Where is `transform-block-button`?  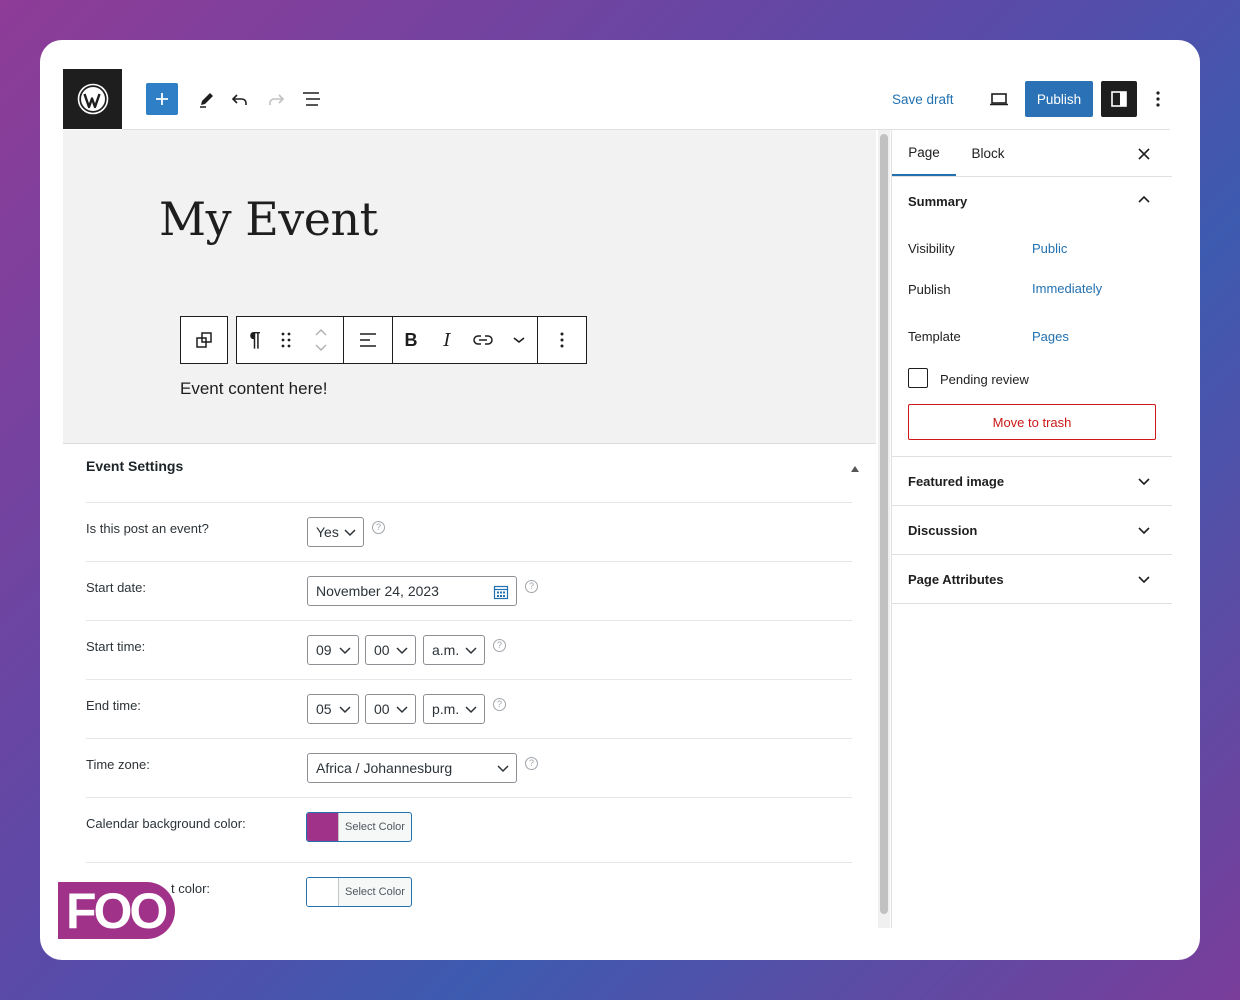
transform-block-button is located at coordinates (204, 340).